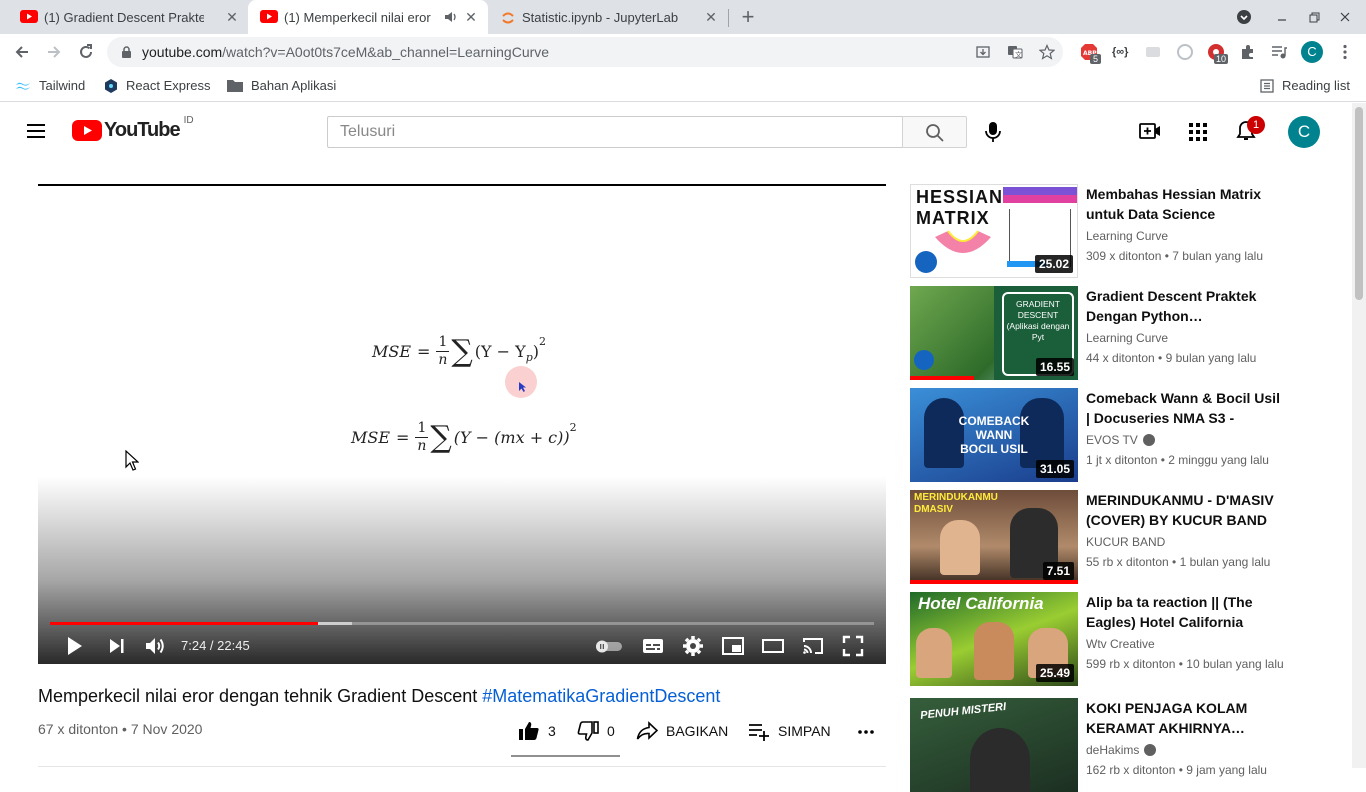  What do you see at coordinates (693, 646) in the screenshot?
I see `settings-gear-icon` at bounding box center [693, 646].